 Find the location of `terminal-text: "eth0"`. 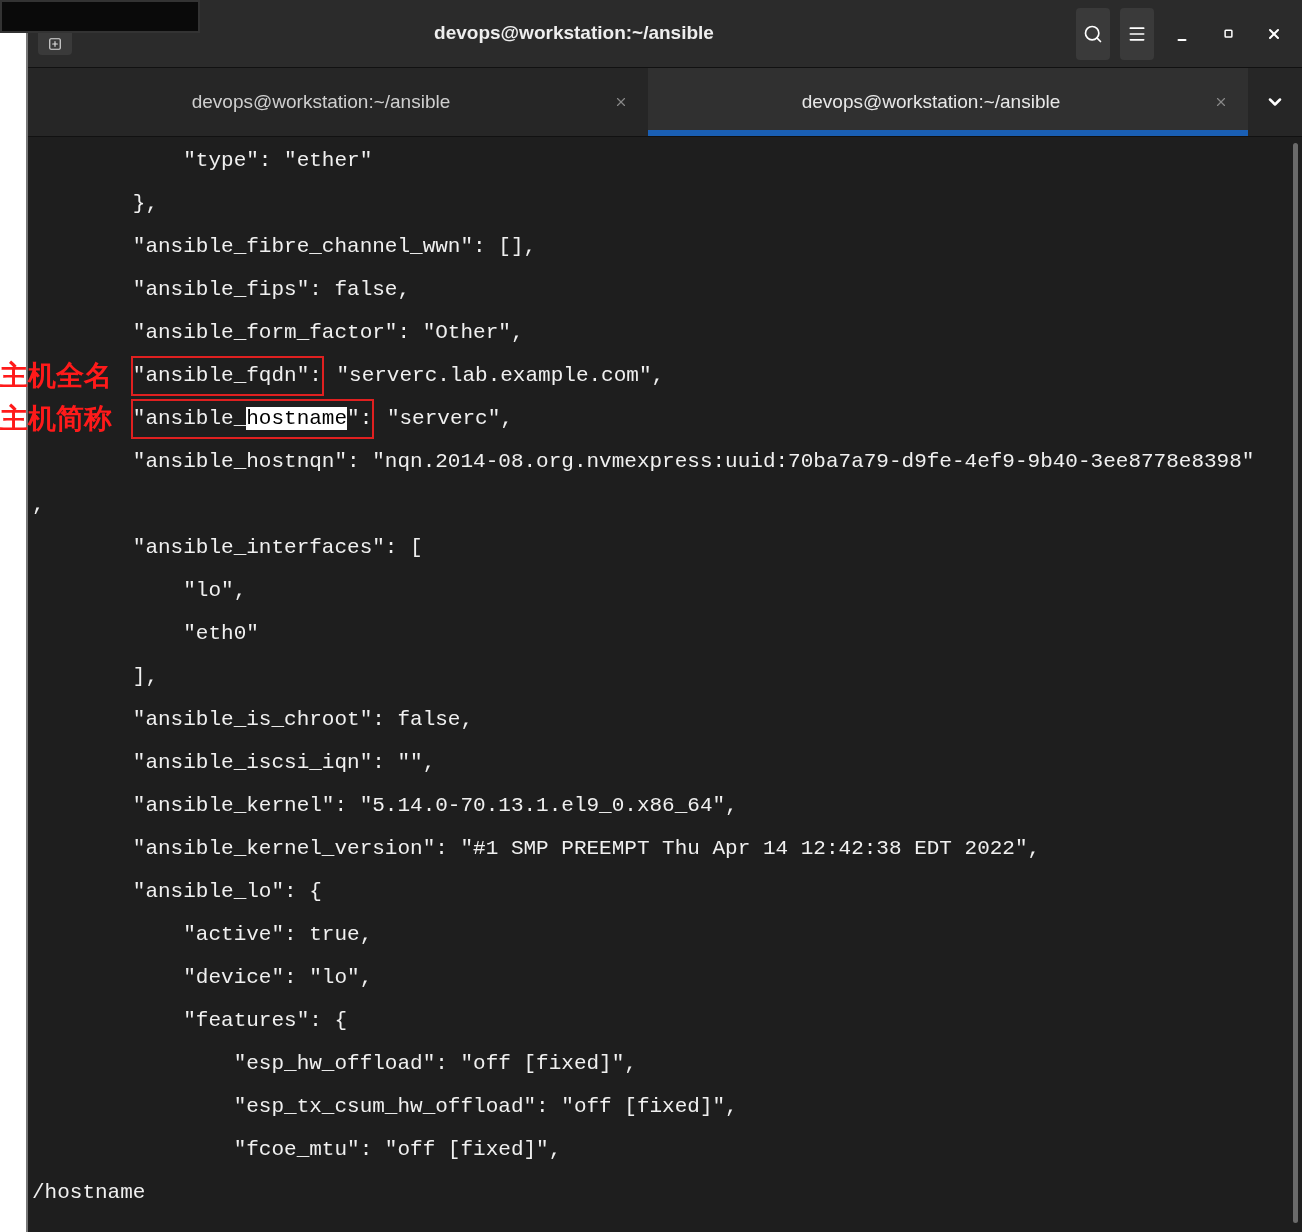

terminal-text: "eth0" is located at coordinates (220, 633).